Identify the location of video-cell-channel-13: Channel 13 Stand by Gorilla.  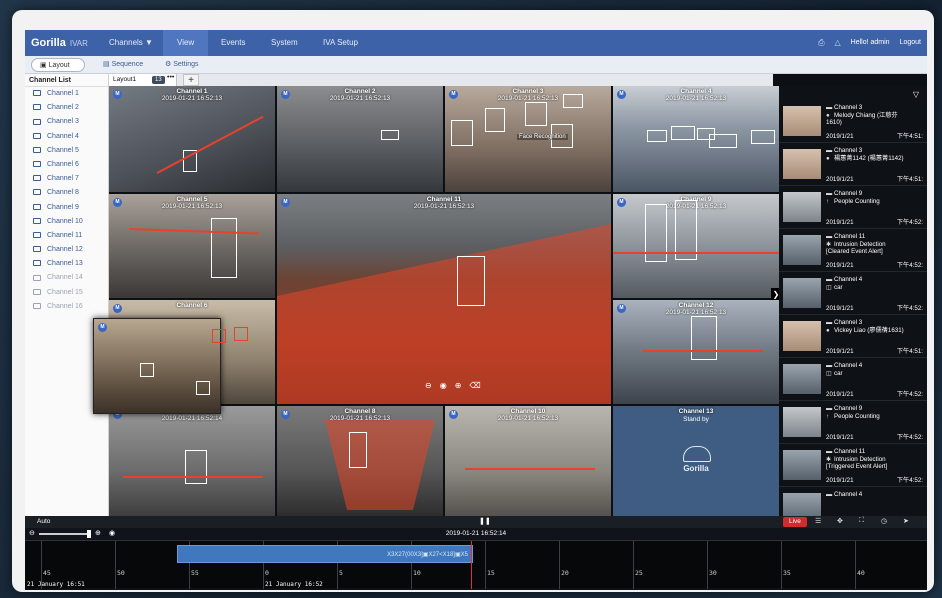
(696, 461).